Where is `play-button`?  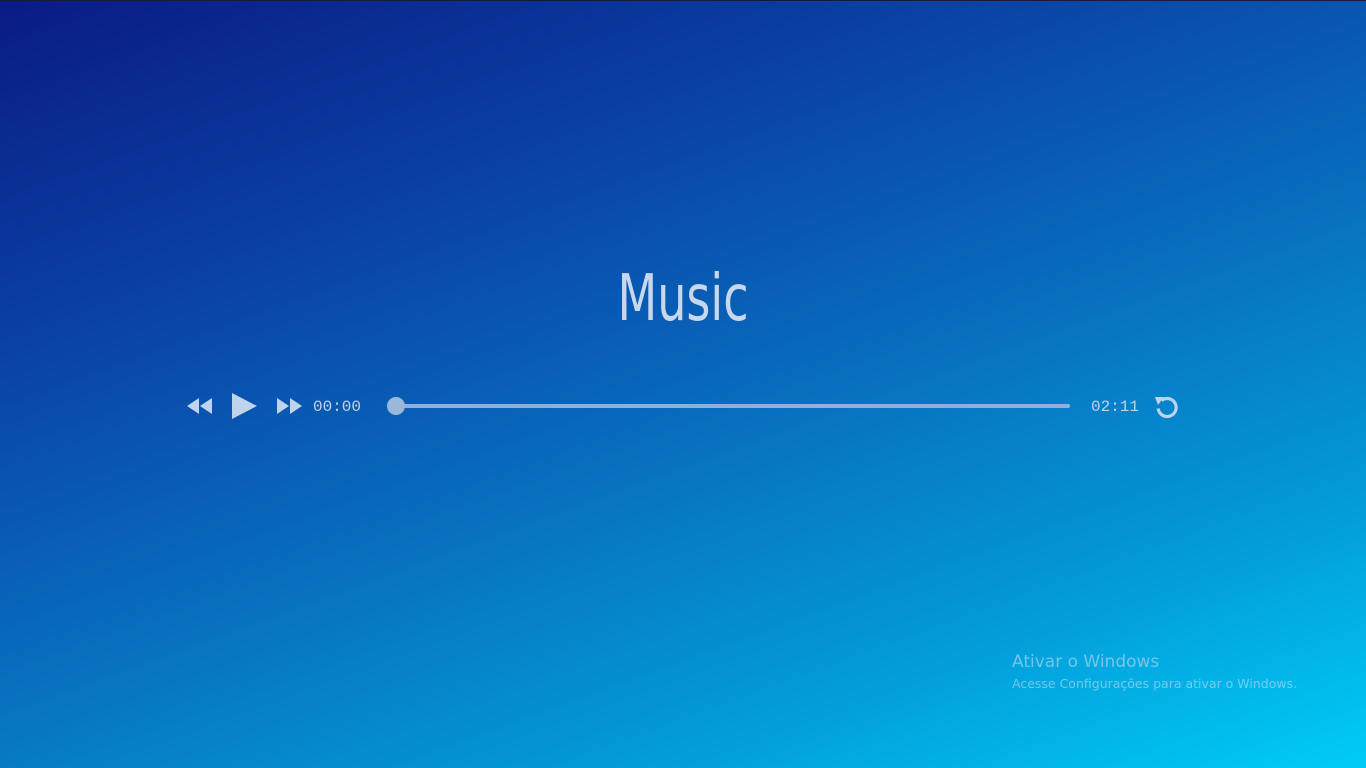 play-button is located at coordinates (244, 406).